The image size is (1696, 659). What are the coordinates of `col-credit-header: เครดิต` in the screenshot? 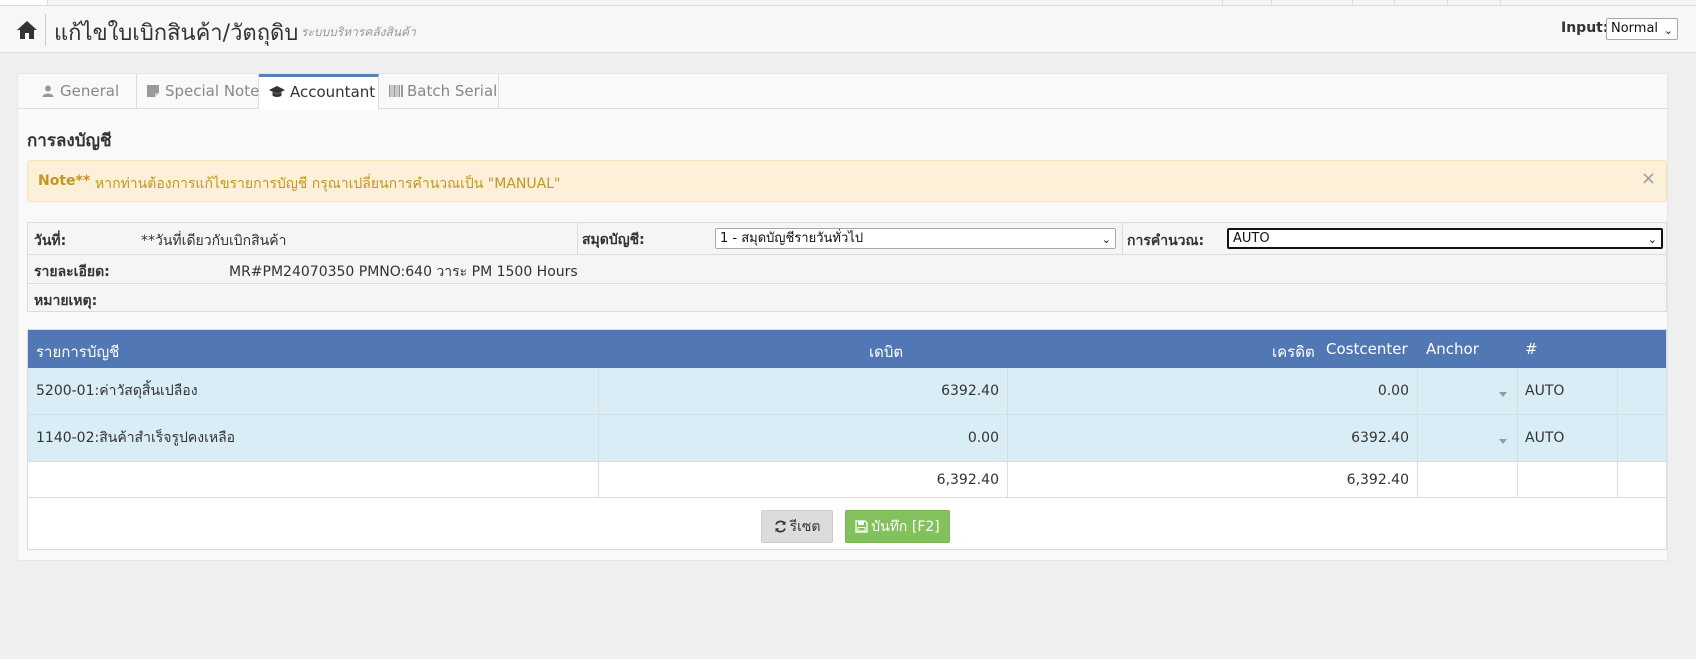 It's located at (1293, 352).